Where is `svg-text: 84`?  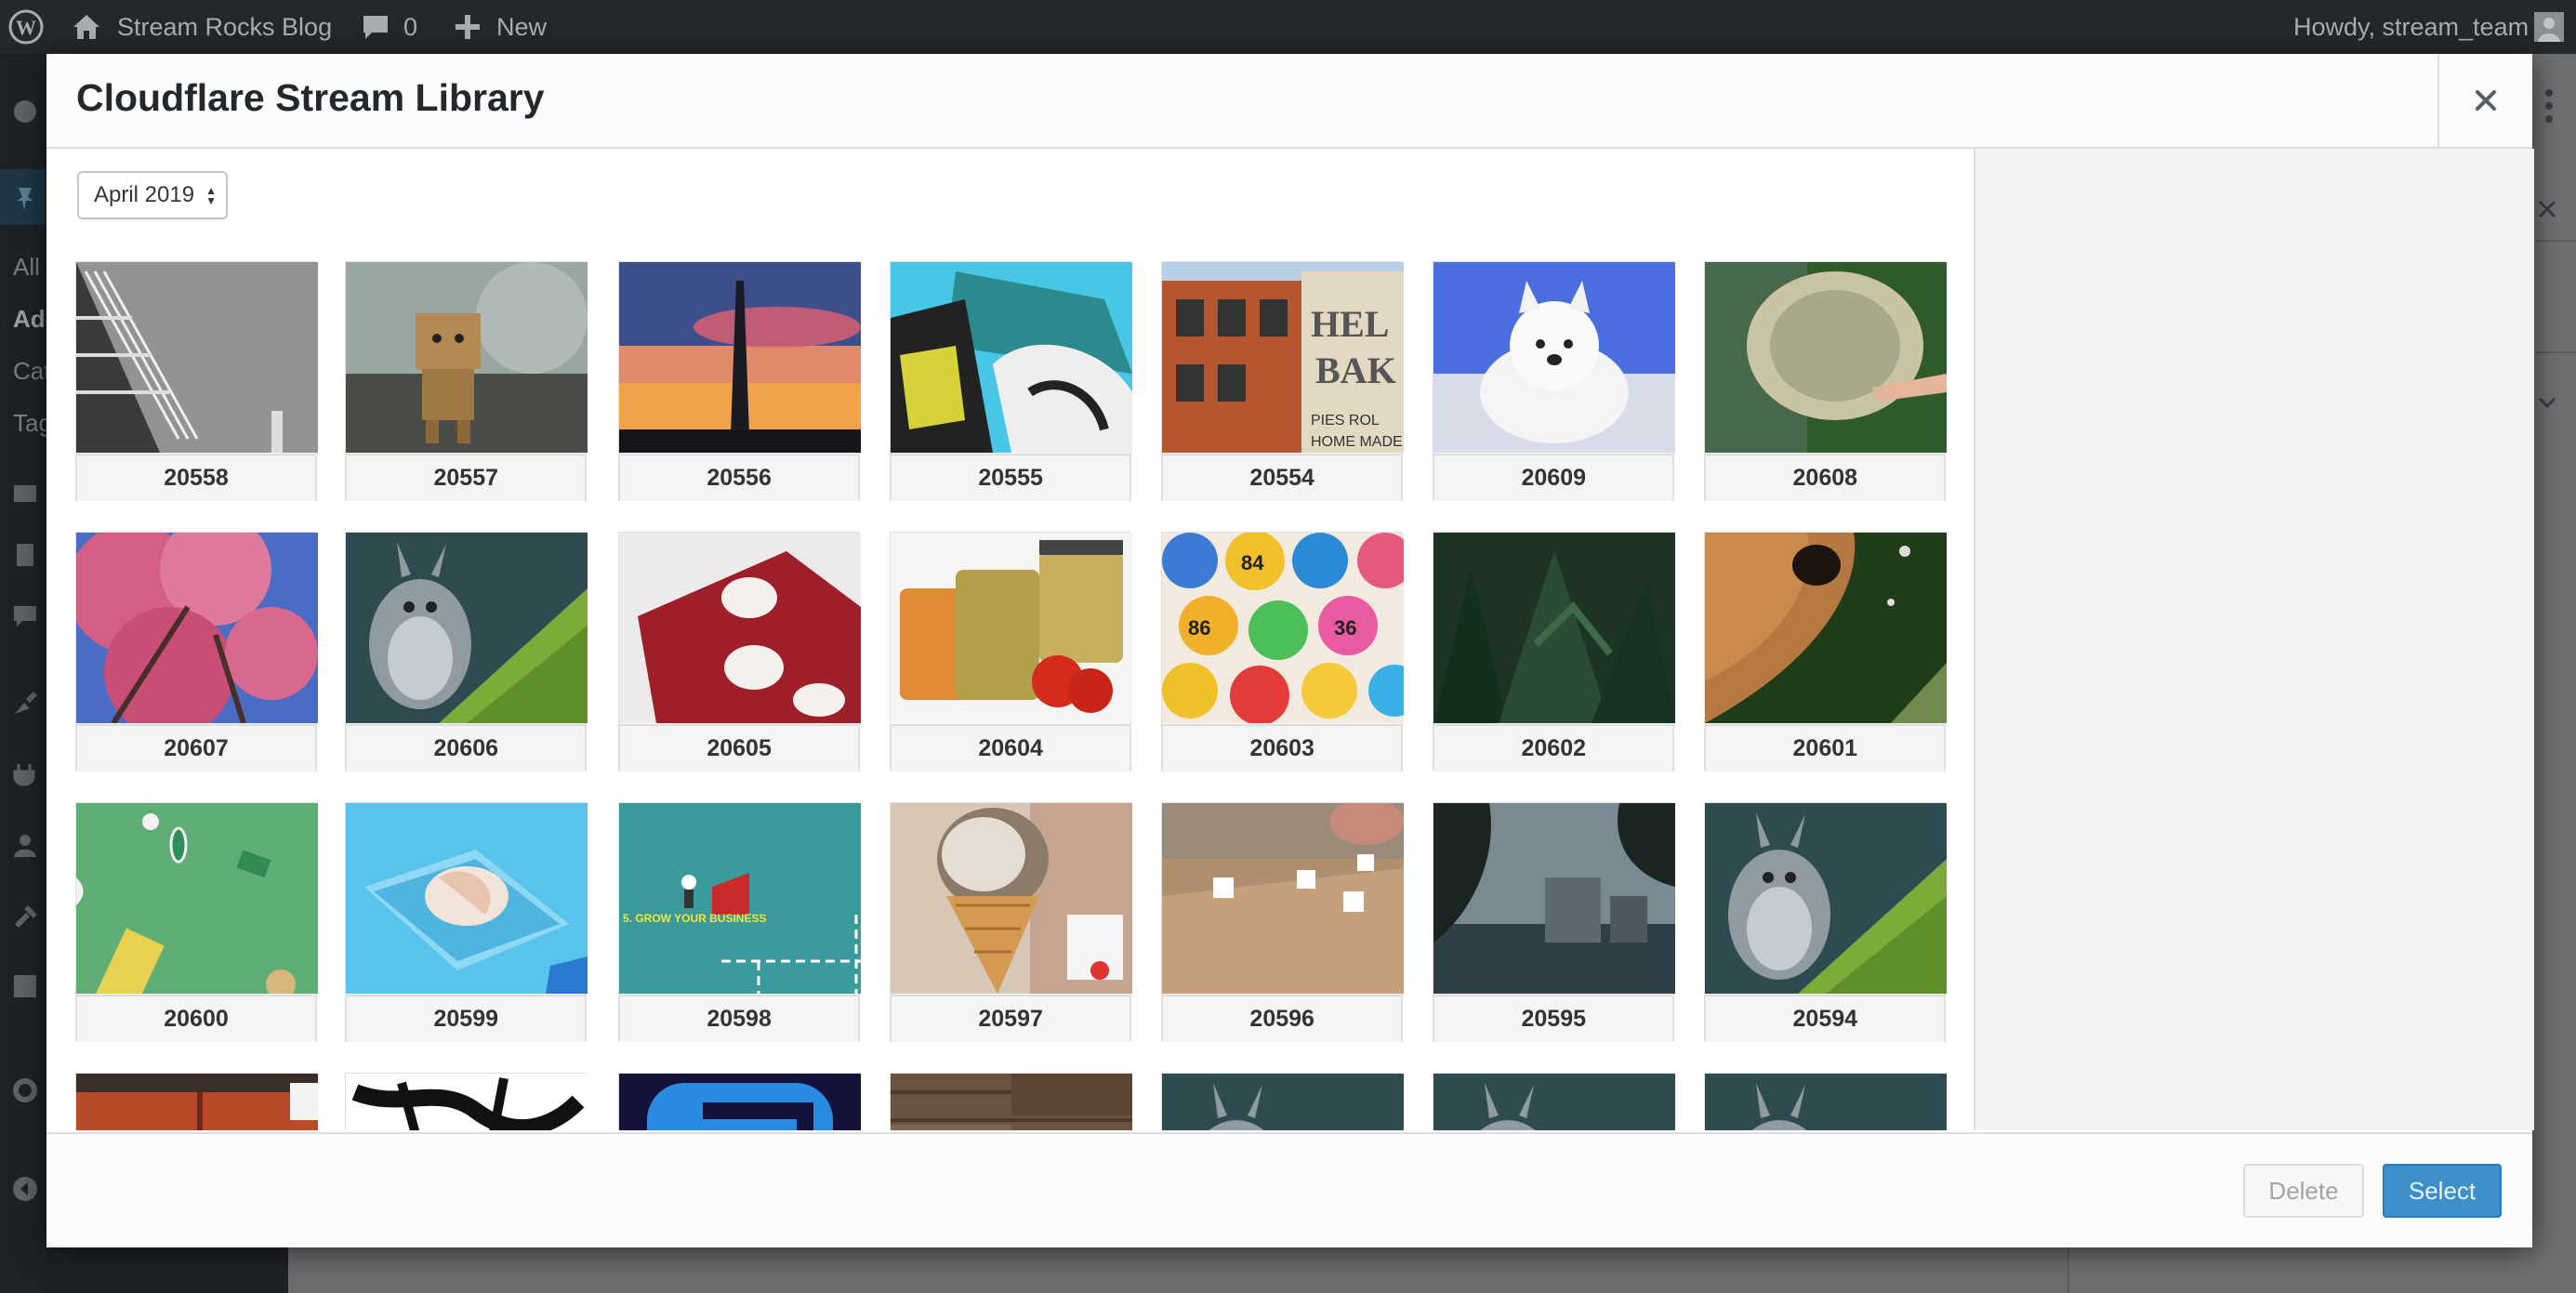 svg-text: 84 is located at coordinates (1252, 562).